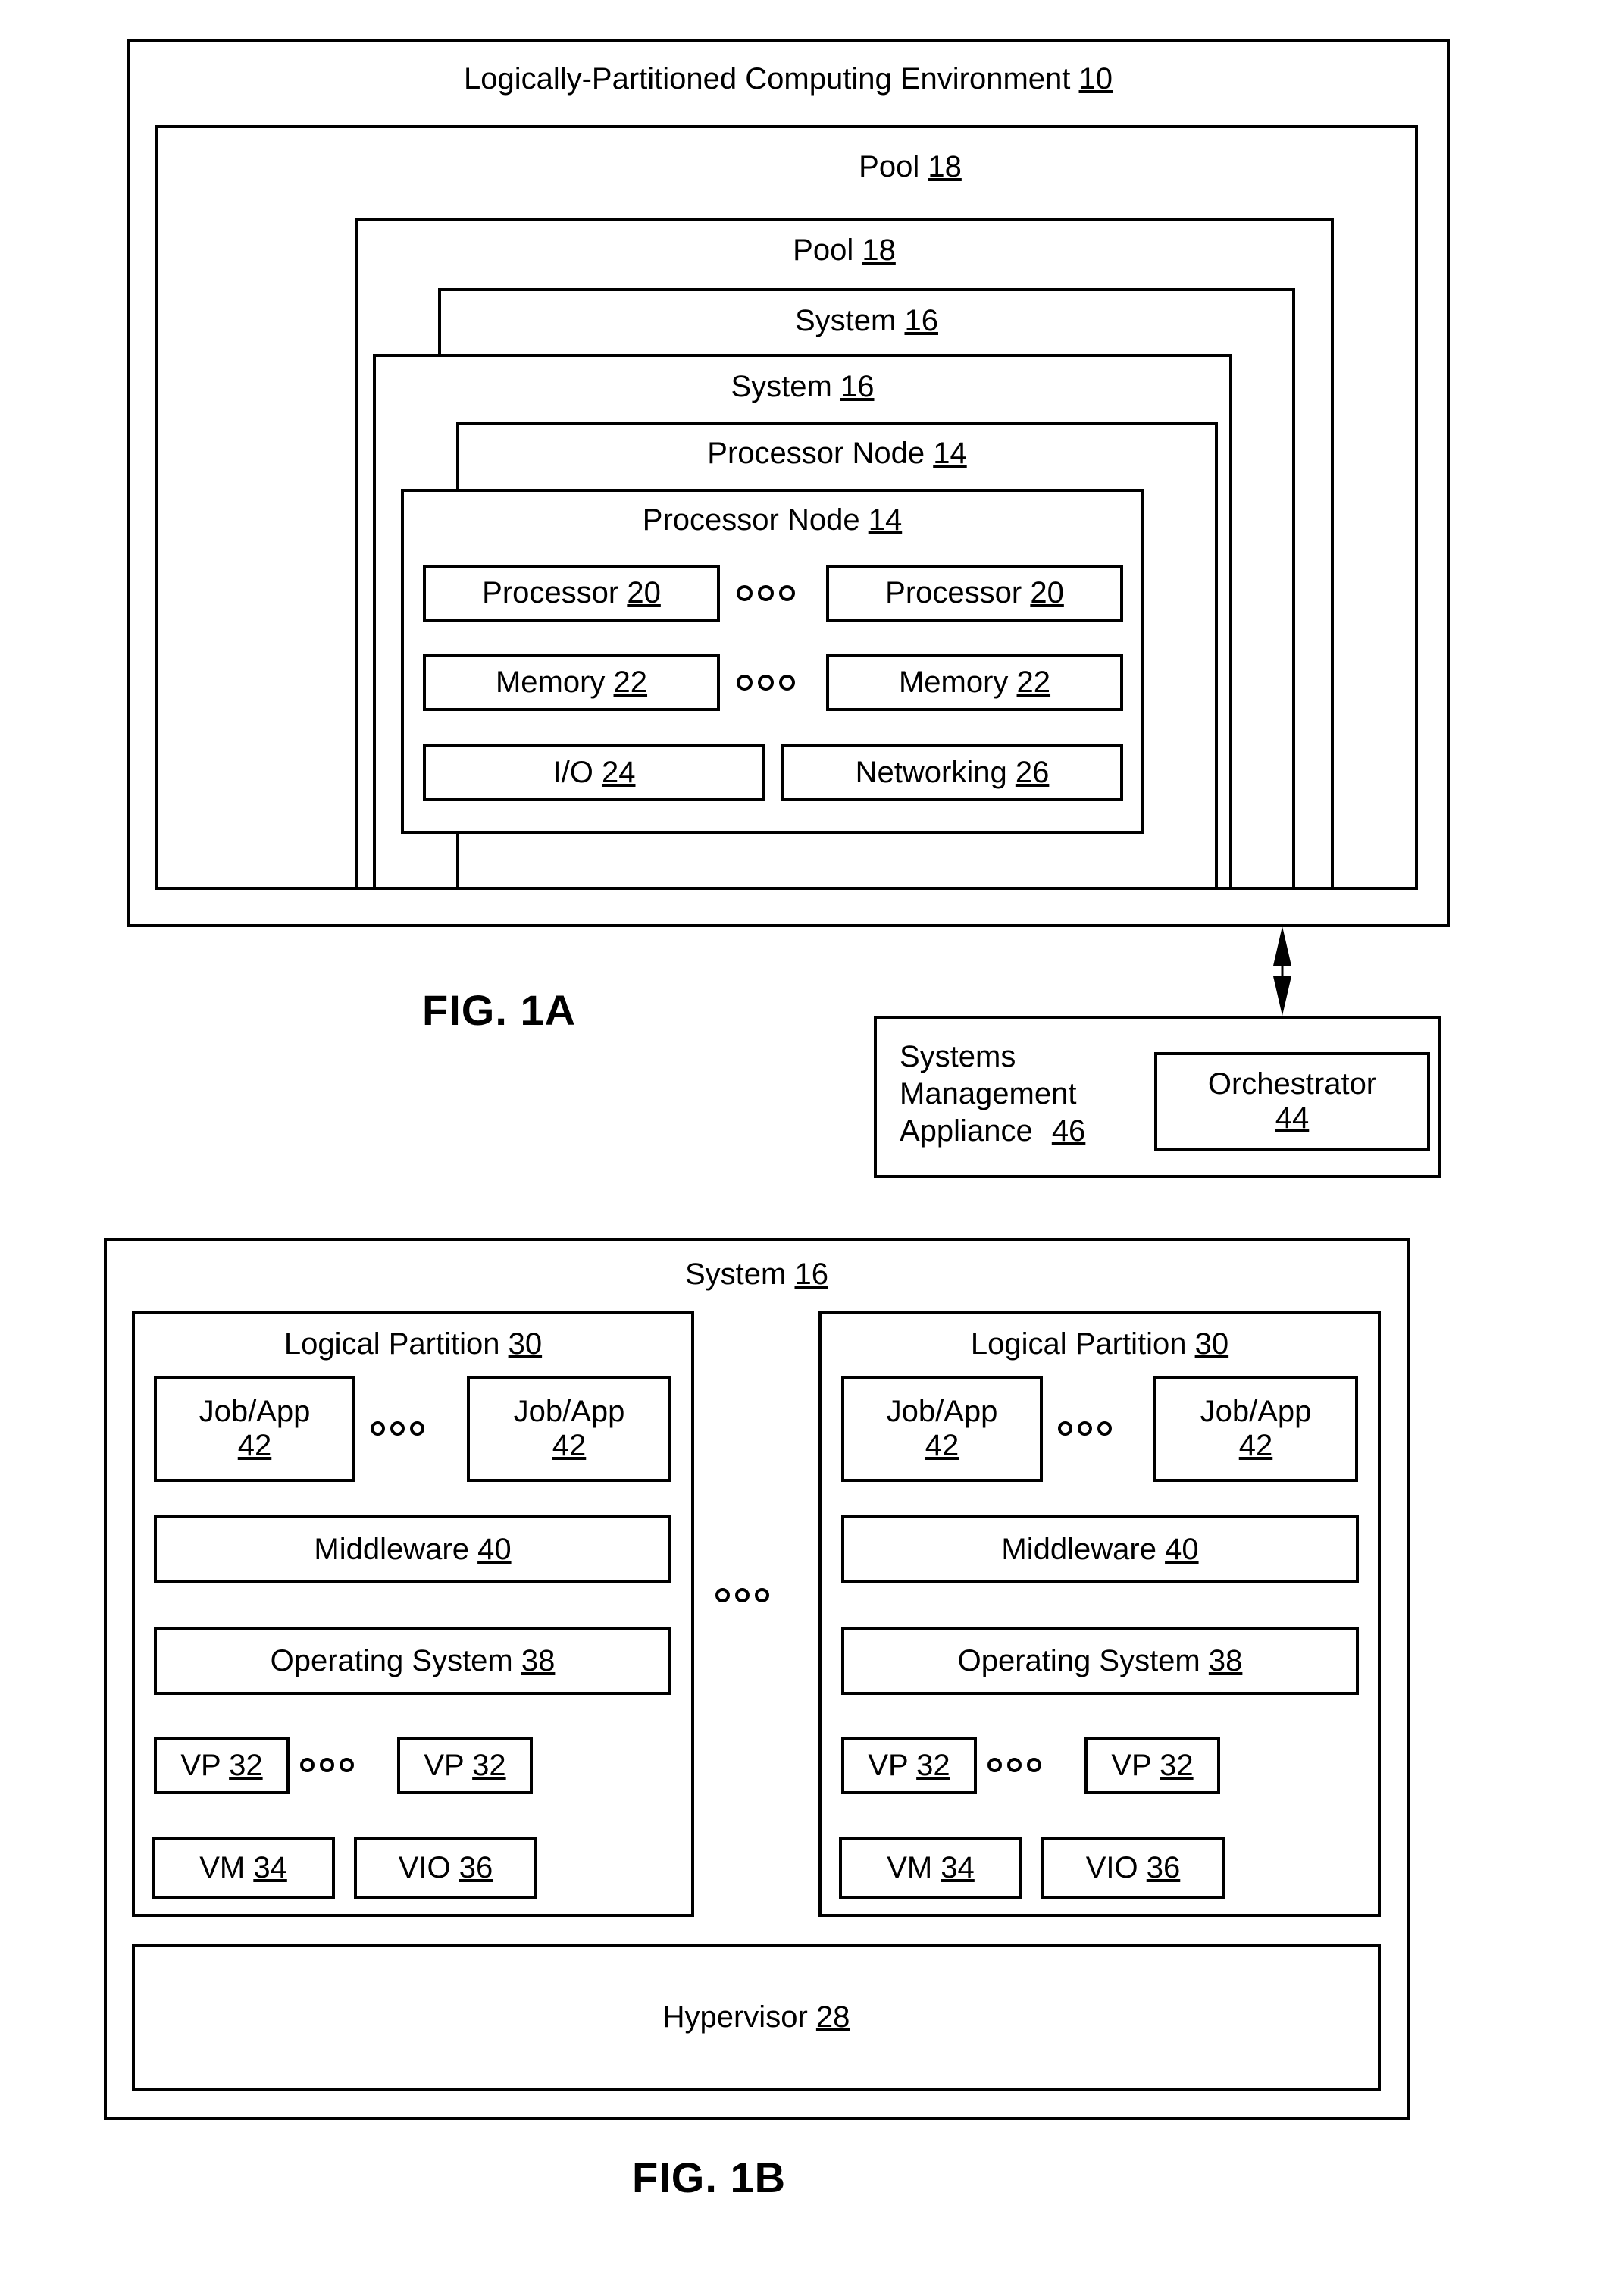  What do you see at coordinates (742, 1595) in the screenshot?
I see `partitions-ellipsis-icon` at bounding box center [742, 1595].